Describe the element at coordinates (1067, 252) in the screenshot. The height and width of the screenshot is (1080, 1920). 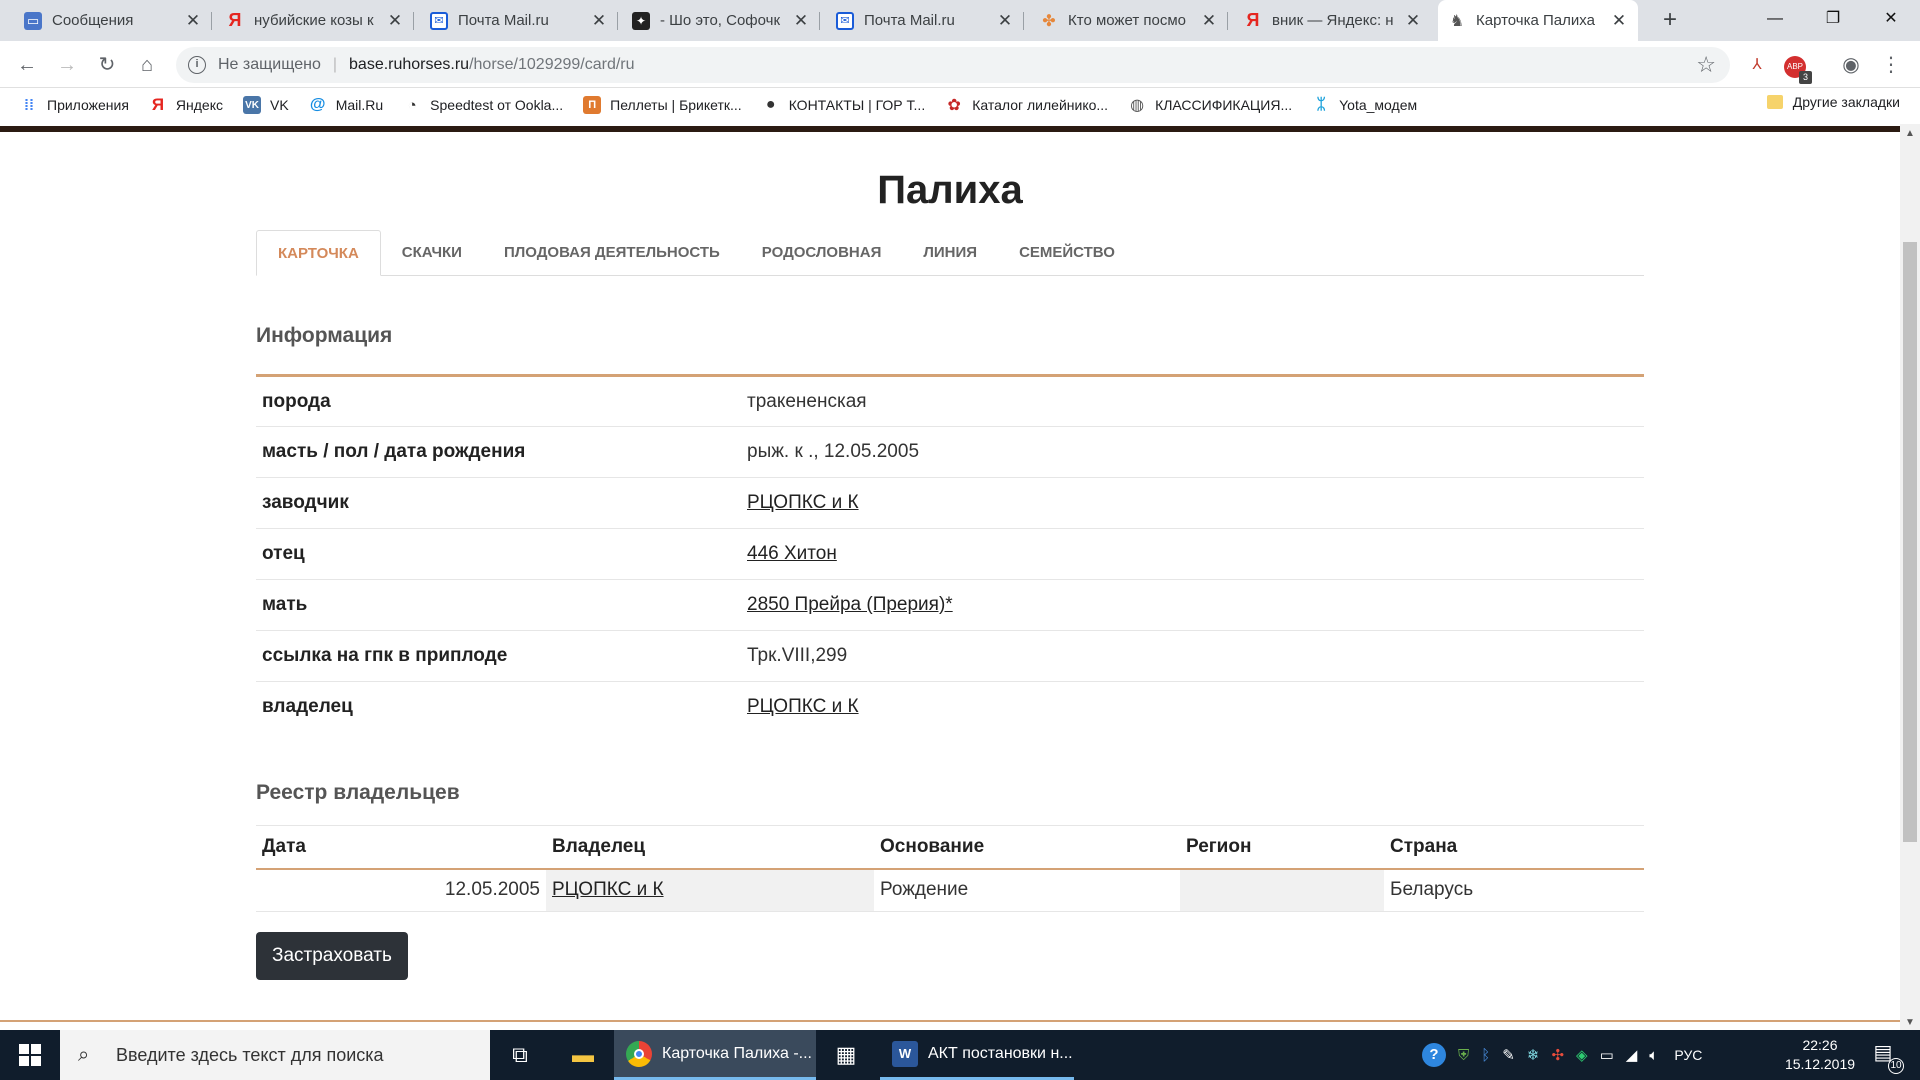
I see `tab-family: СЕМЕЙСТВО` at that location.